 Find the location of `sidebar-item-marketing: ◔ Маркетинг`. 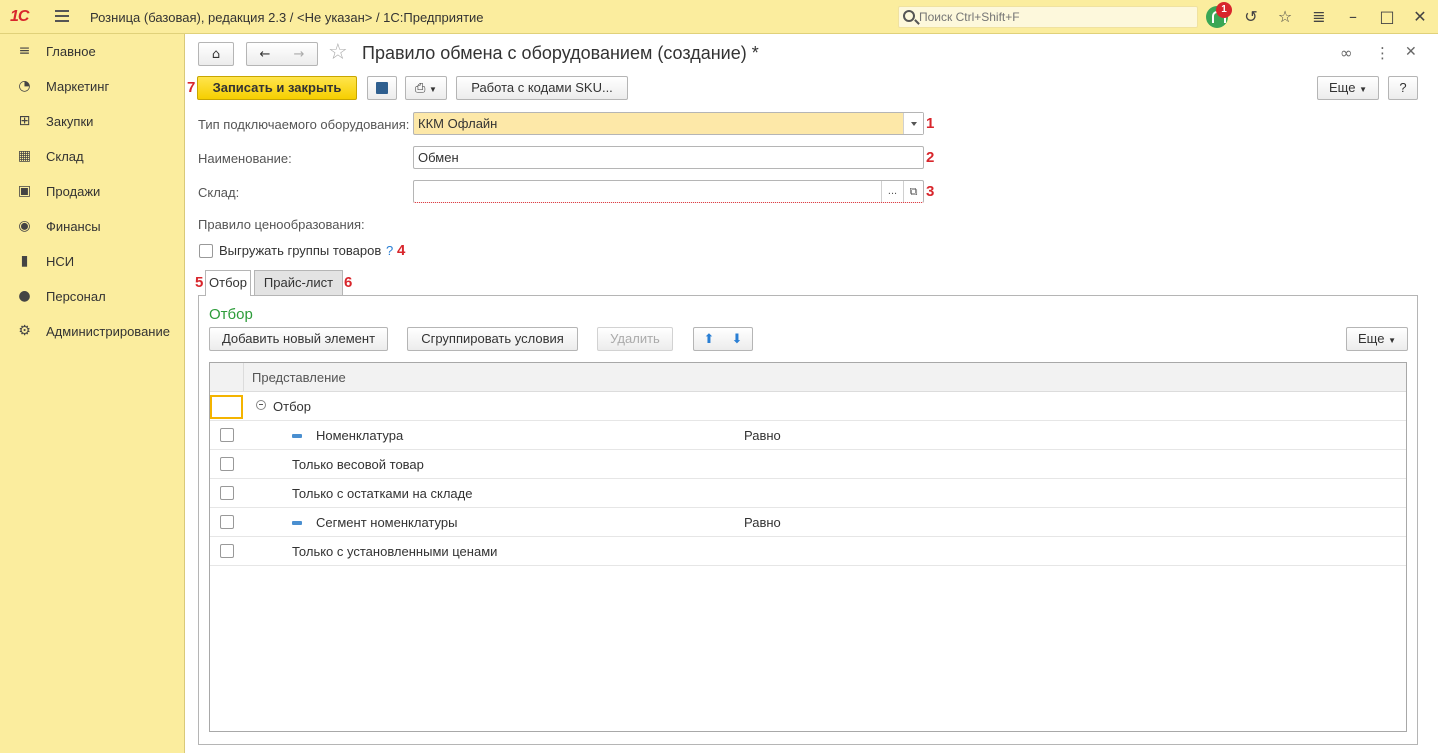

sidebar-item-marketing: ◔ Маркетинг is located at coordinates (92, 86).